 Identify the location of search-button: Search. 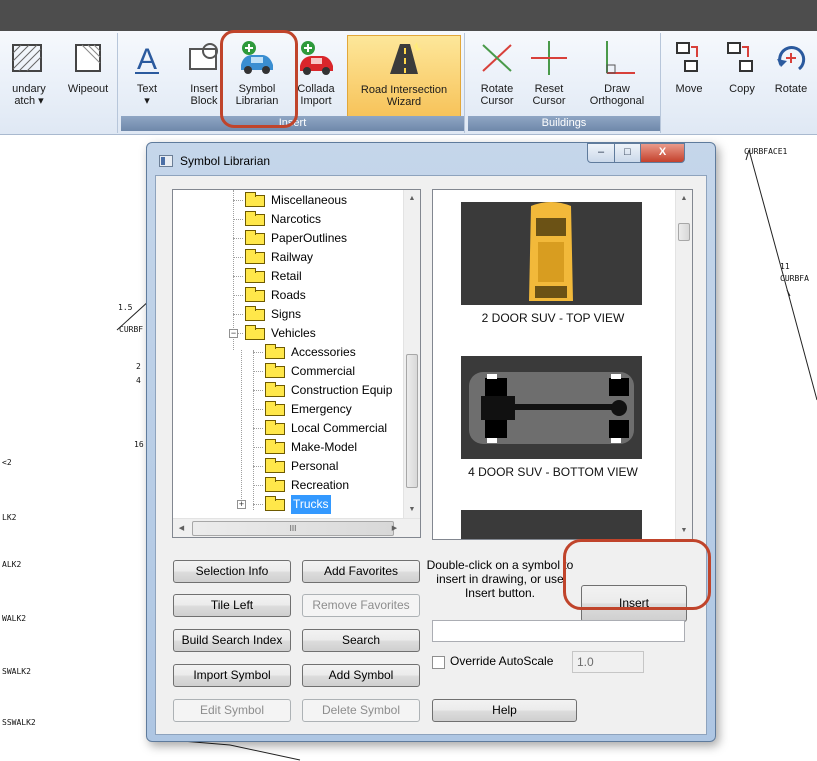
(361, 640).